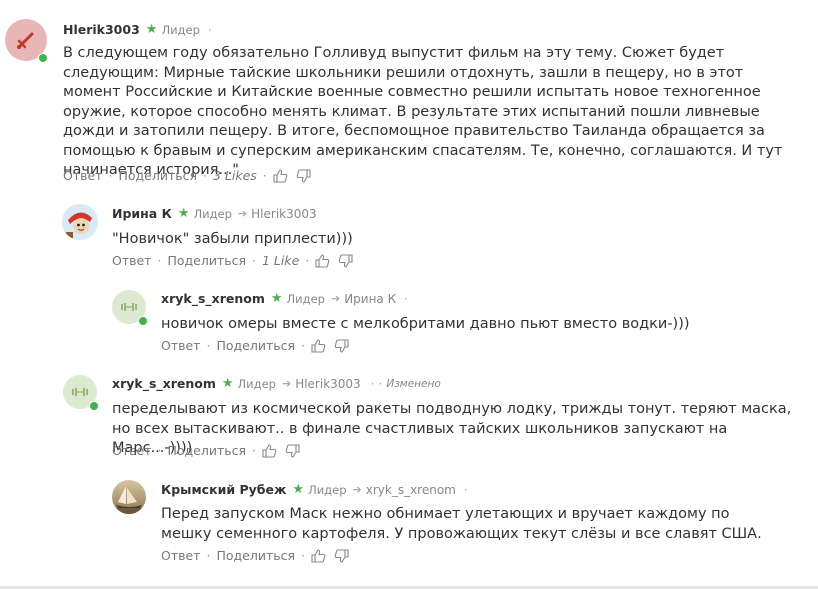  Describe the element at coordinates (232, 239) in the screenshot. I see `comment-text: "Новичок" забыли приплести)))` at that location.